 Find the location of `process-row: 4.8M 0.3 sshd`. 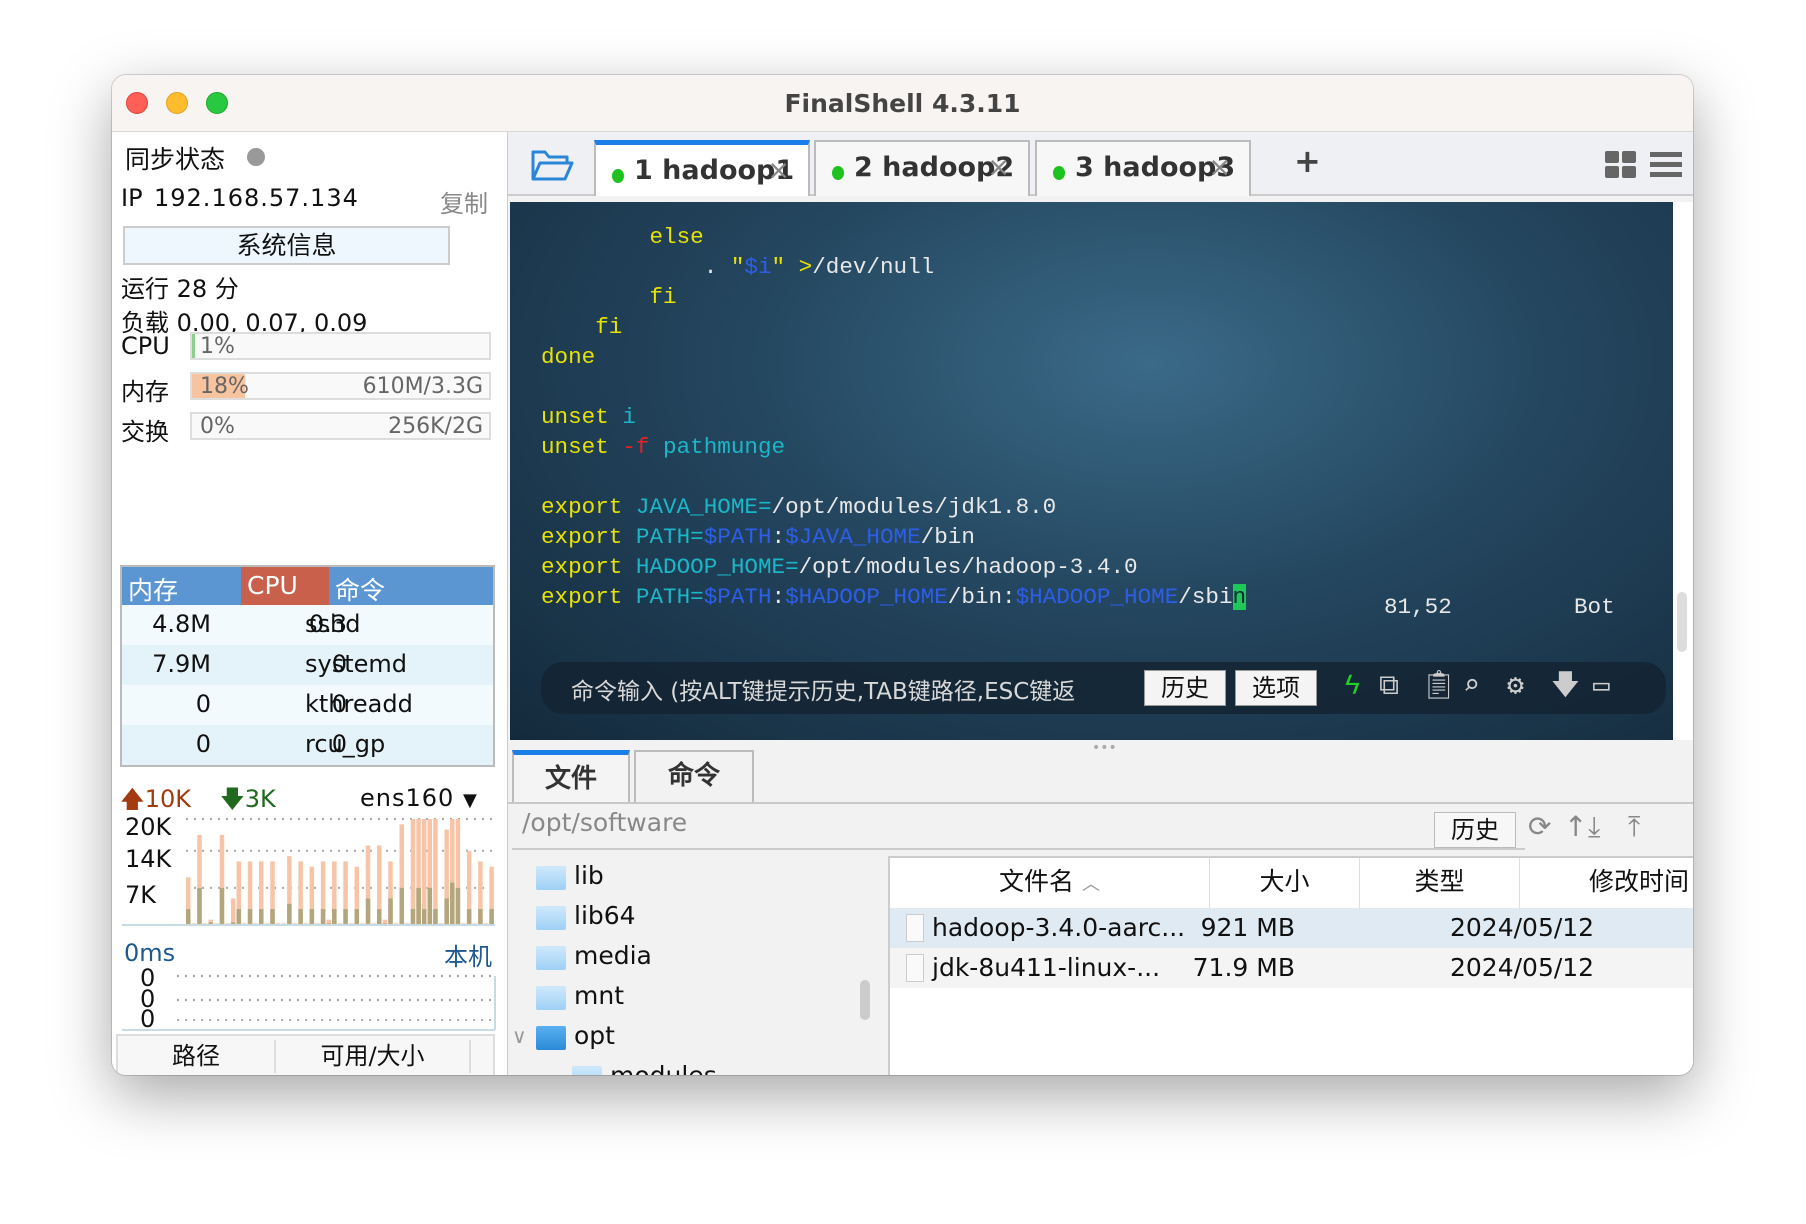

process-row: 4.8M 0.3 sshd is located at coordinates (307, 625).